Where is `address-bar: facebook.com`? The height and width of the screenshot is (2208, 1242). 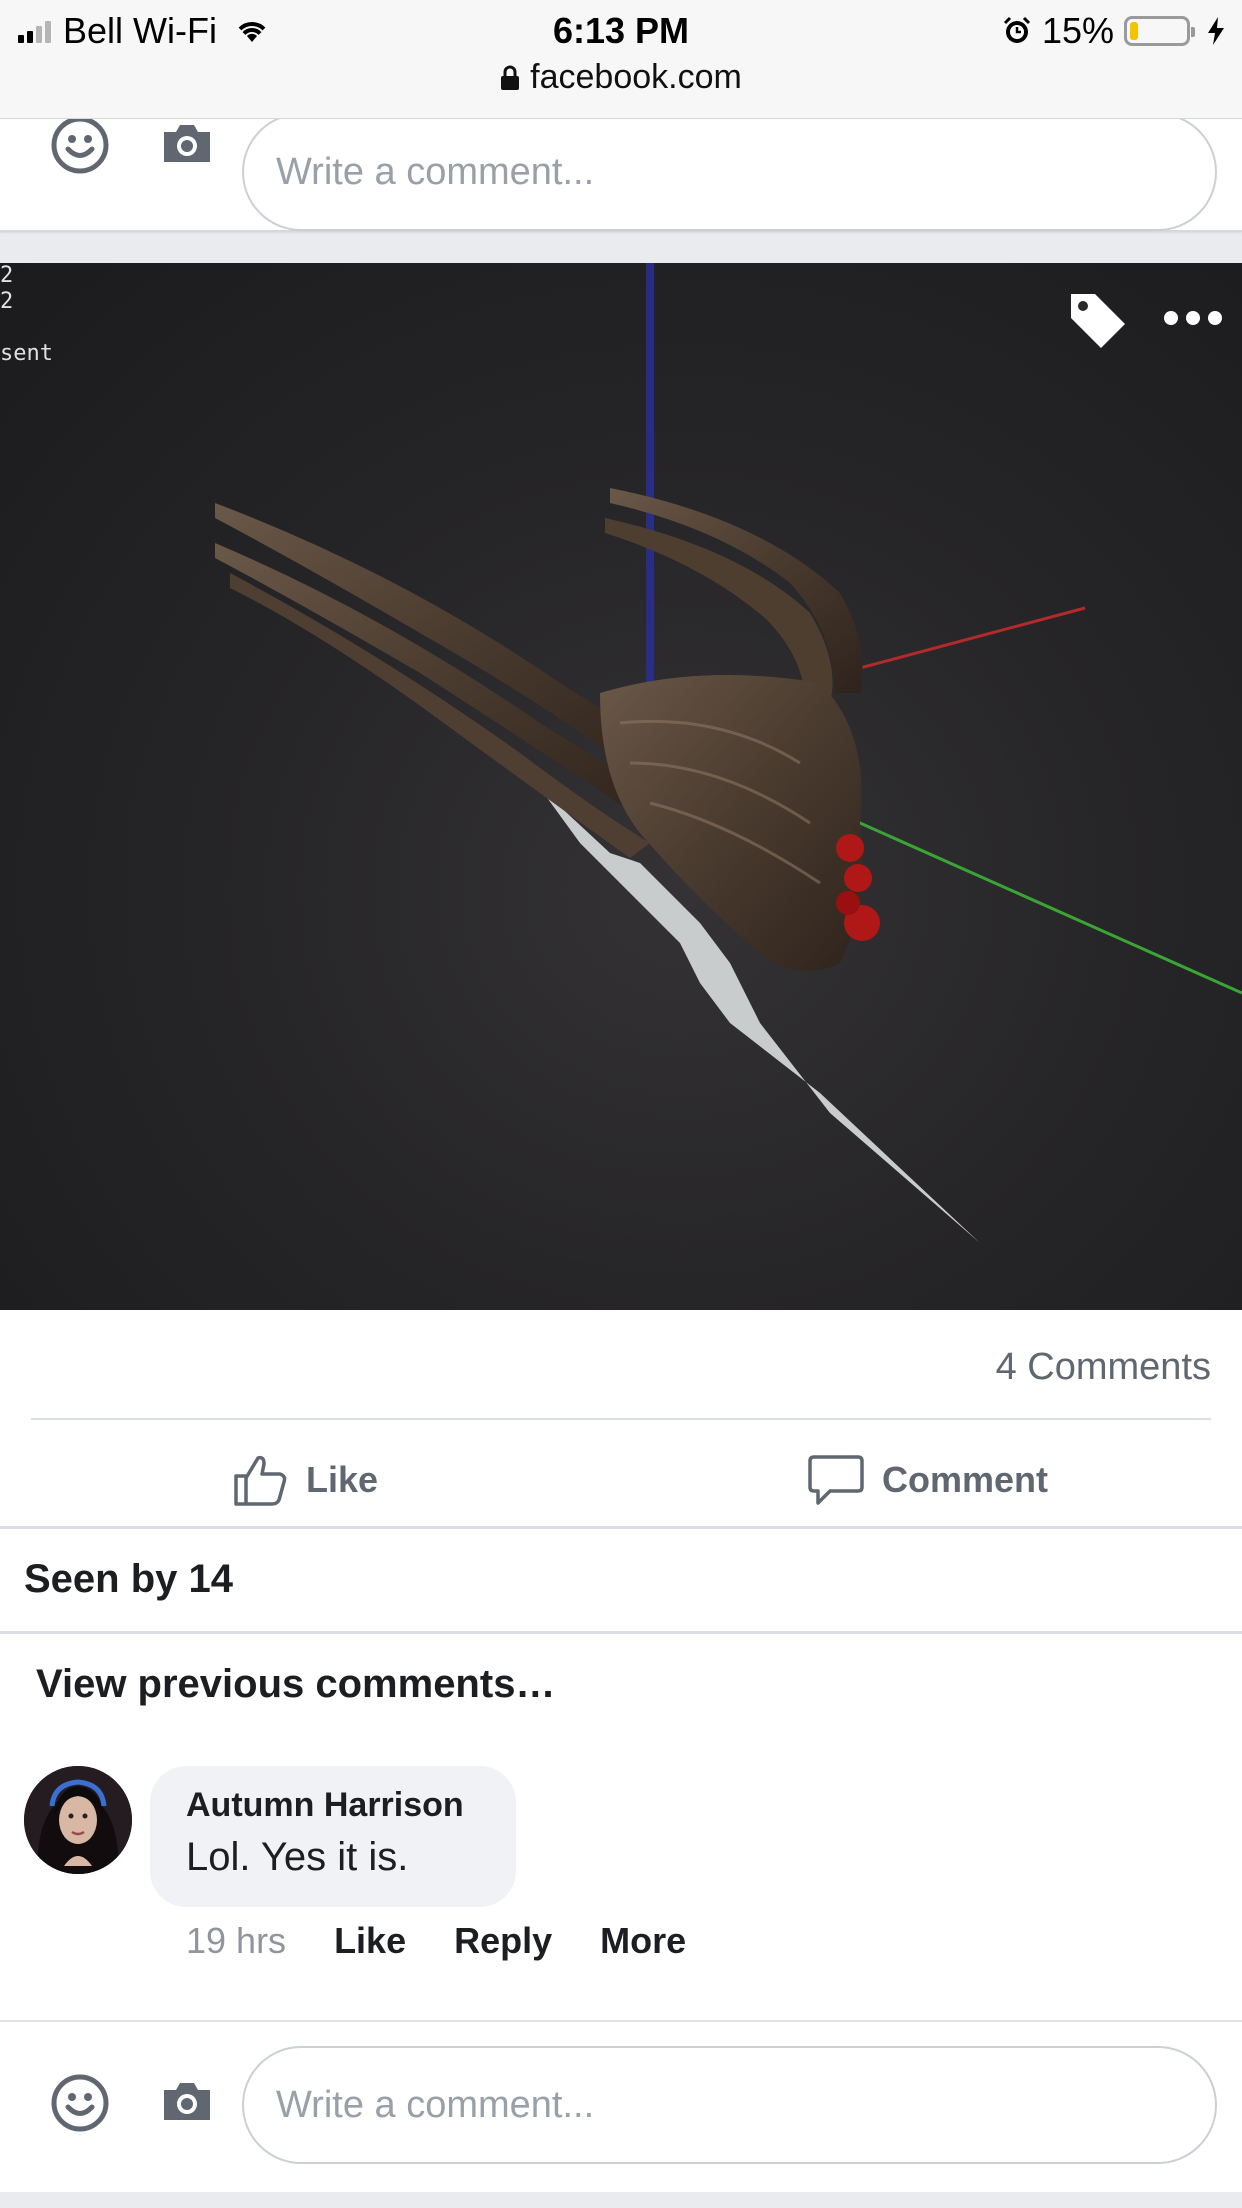 address-bar: facebook.com is located at coordinates (621, 77).